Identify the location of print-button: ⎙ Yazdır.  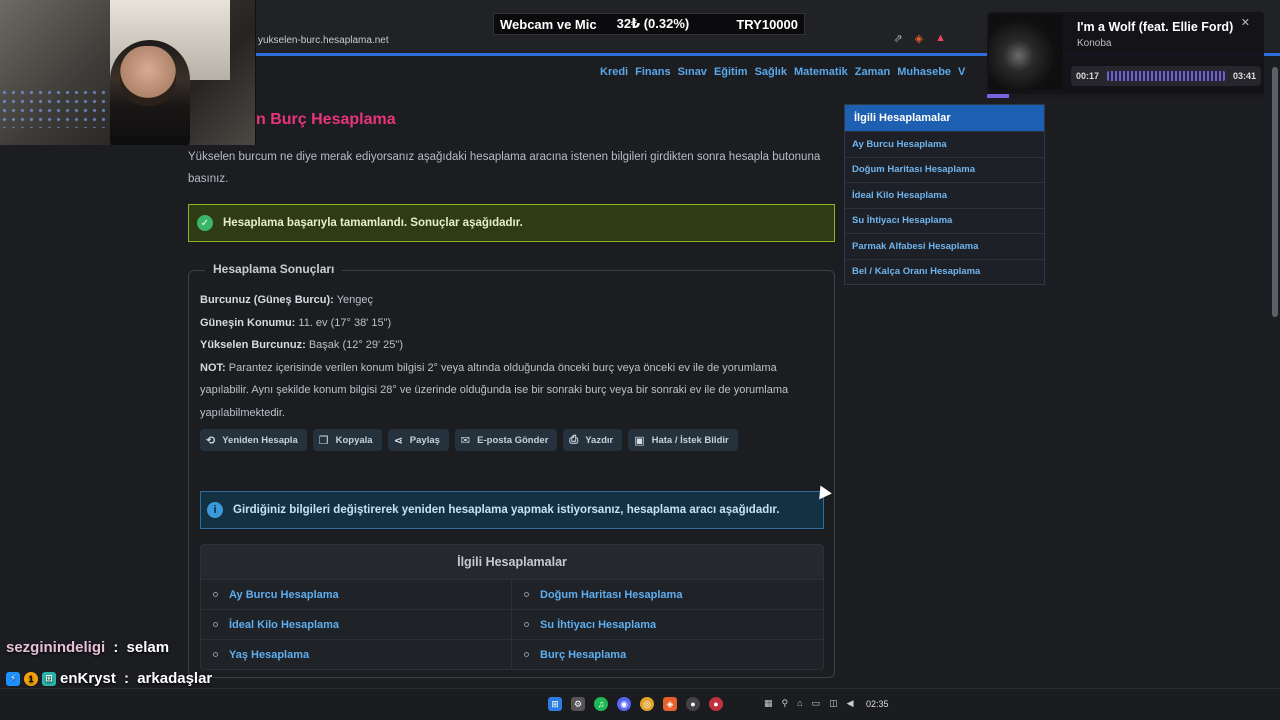
(593, 440).